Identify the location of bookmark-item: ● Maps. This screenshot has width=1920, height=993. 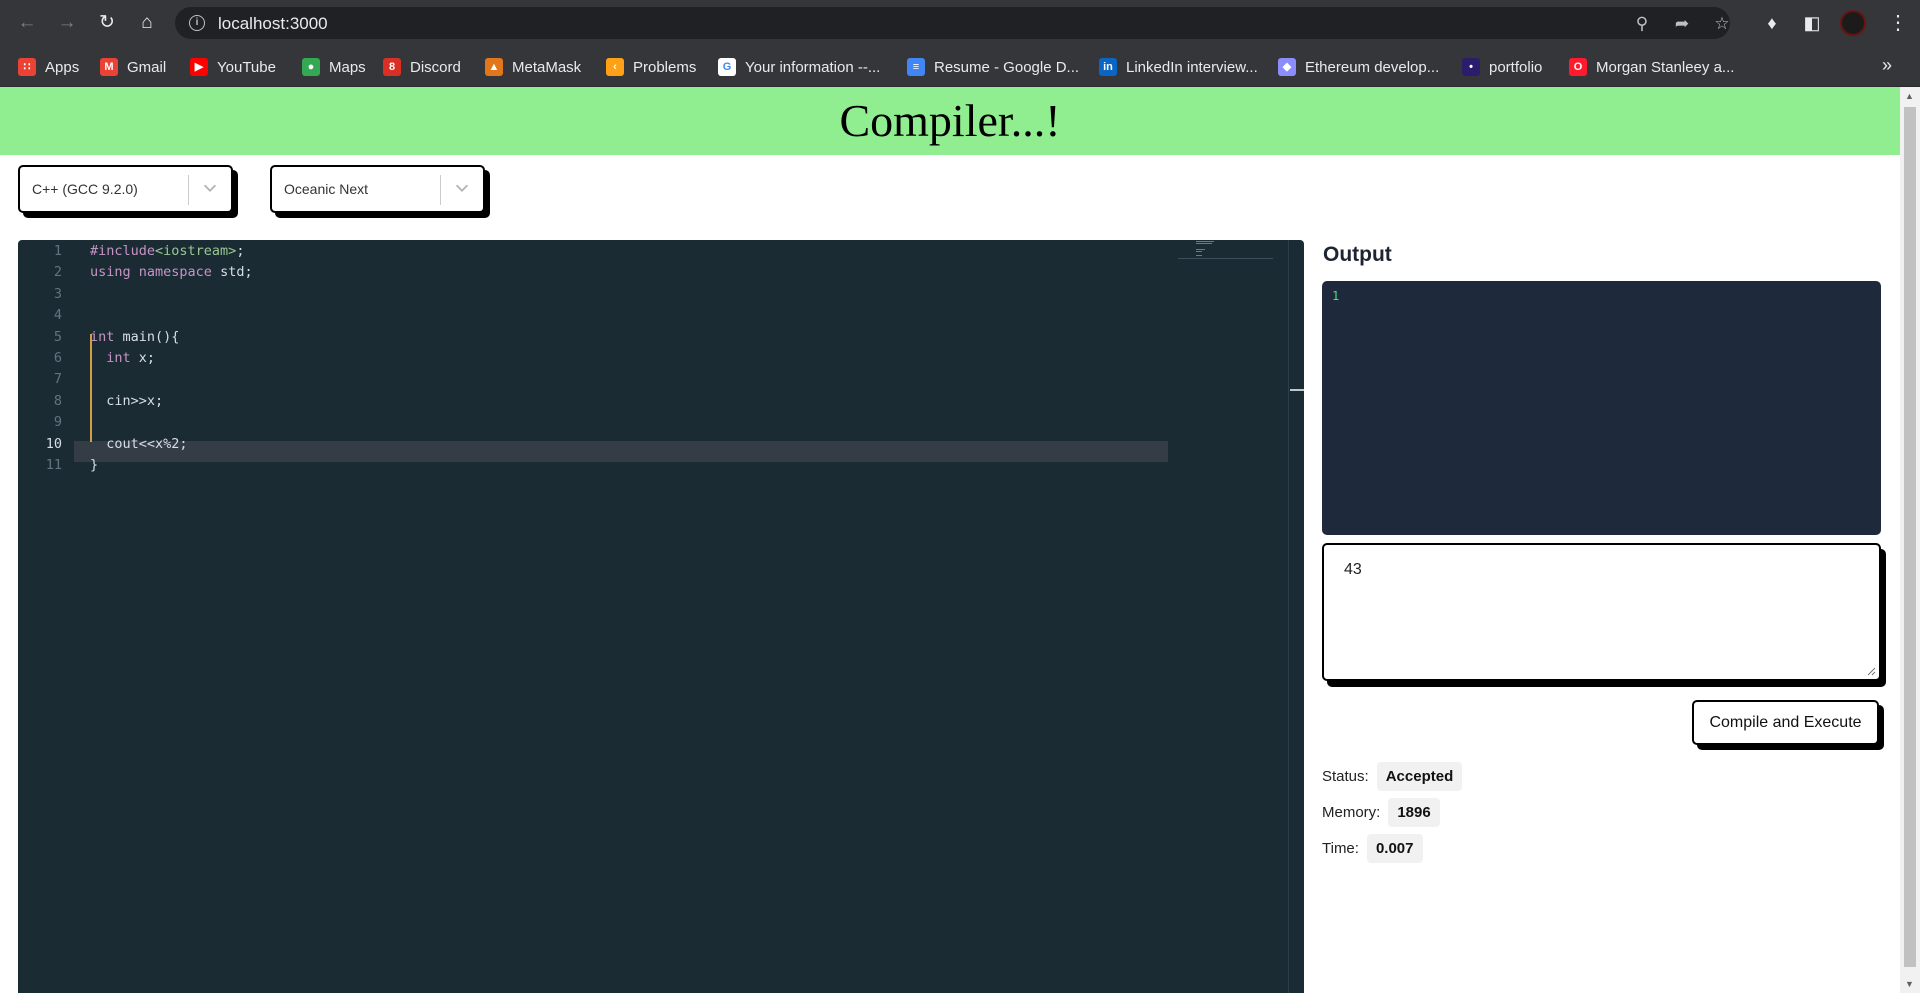
(334, 67).